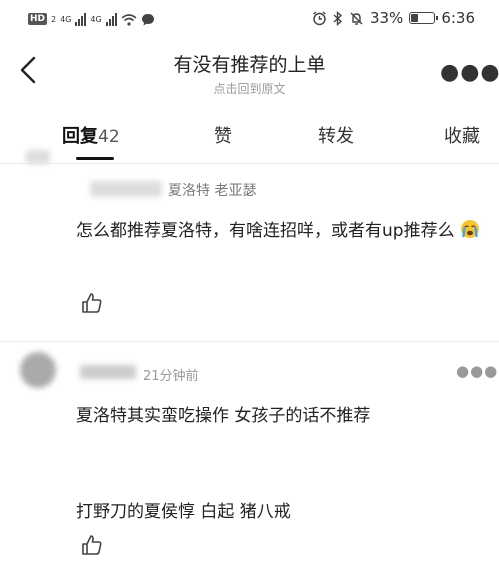 The height and width of the screenshot is (582, 499). What do you see at coordinates (96, 19) in the screenshot?
I see `network-type-2: 4G` at bounding box center [96, 19].